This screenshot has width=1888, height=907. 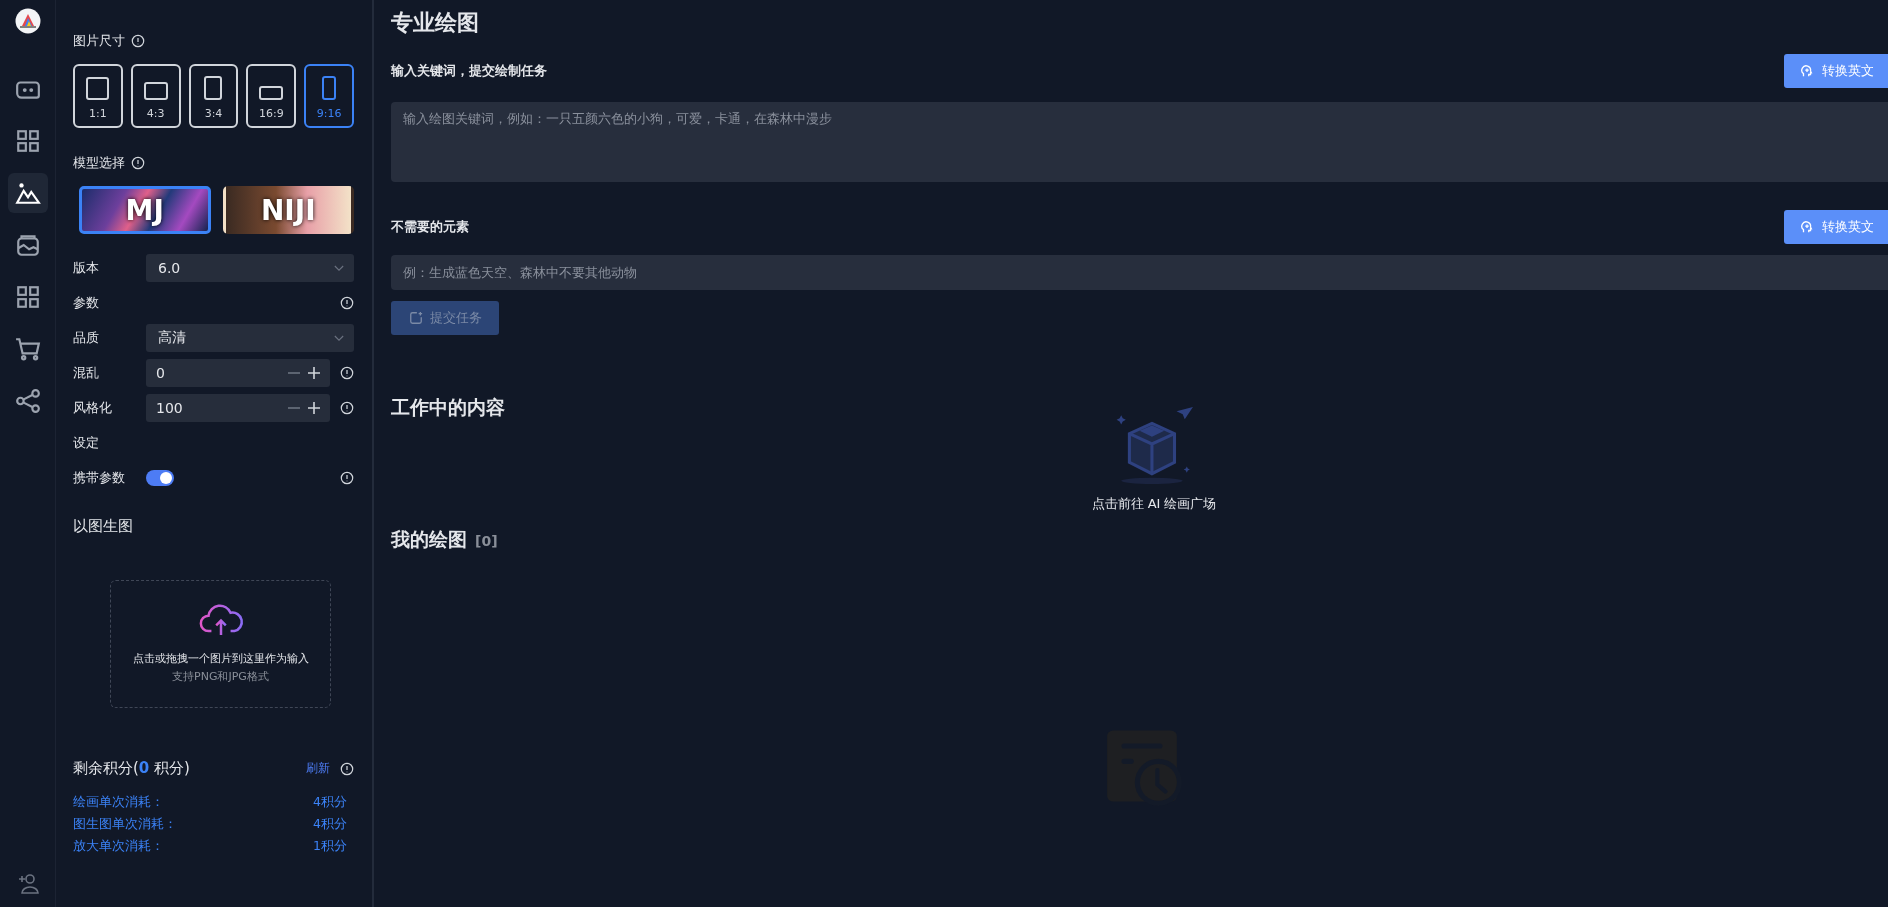 I want to click on page-title: 专业绘图, so click(x=435, y=23).